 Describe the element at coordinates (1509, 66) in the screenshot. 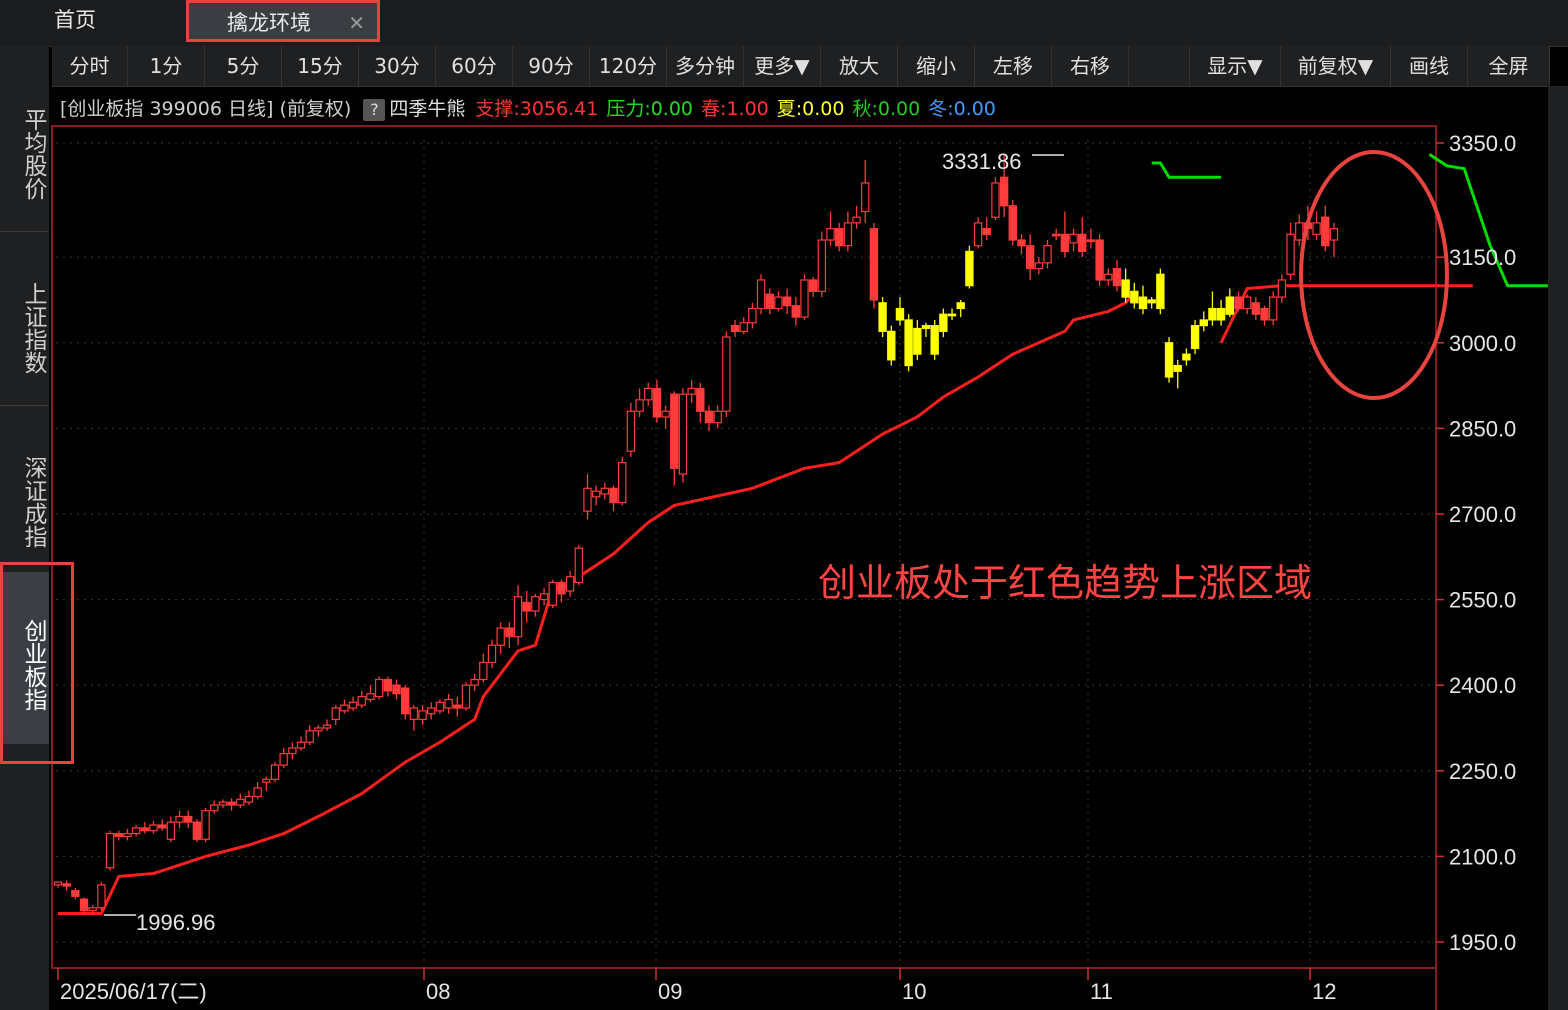

I see `fullscreen-button: 全屏` at that location.